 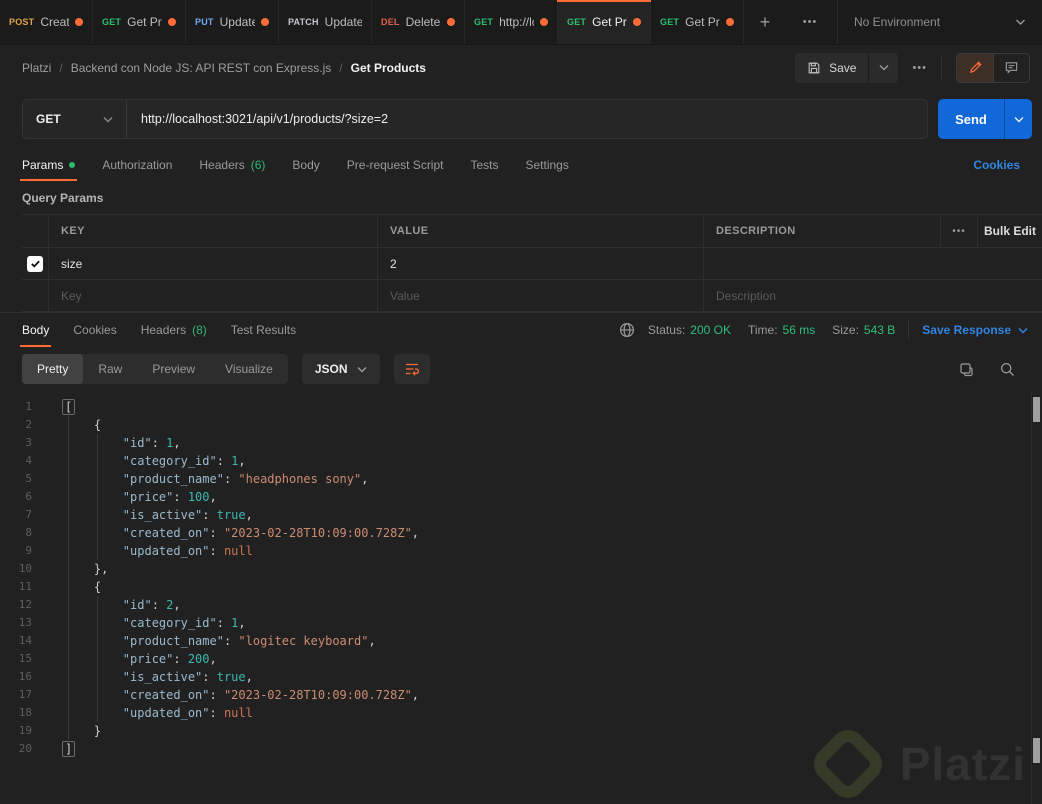 I want to click on param-description-cell, so click(x=872, y=263).